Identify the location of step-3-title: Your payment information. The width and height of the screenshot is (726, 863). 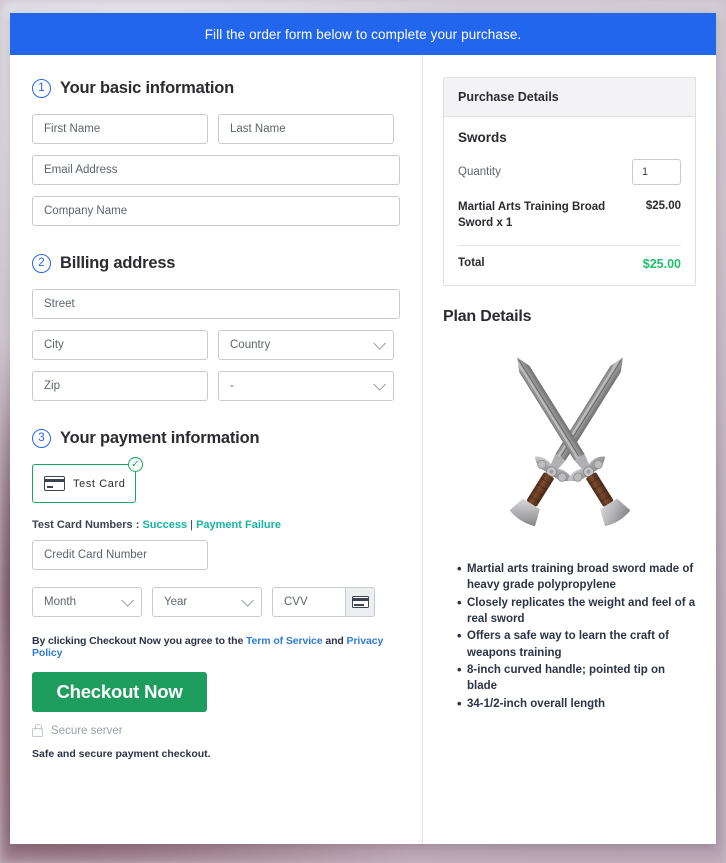
(160, 438).